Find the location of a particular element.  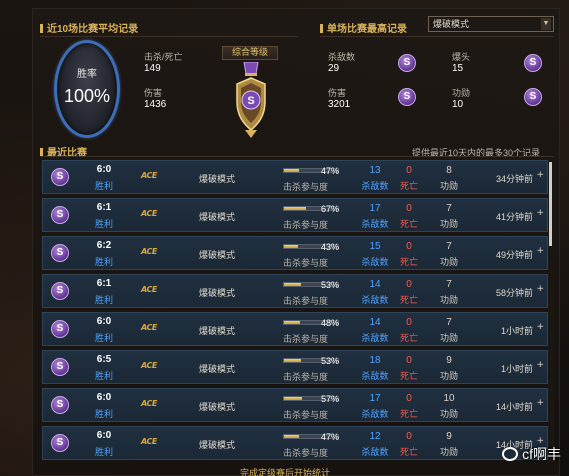

win-rate-ring: 胜率 100% is located at coordinates (87, 89).